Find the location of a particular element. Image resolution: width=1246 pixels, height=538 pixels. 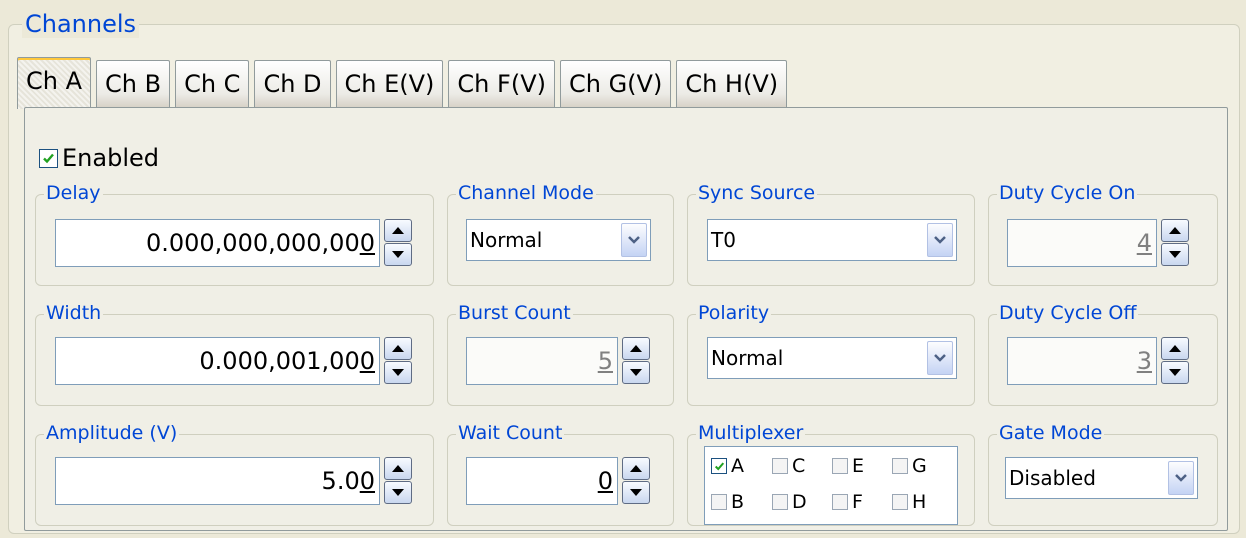

delay-spin-buttons is located at coordinates (398, 243).